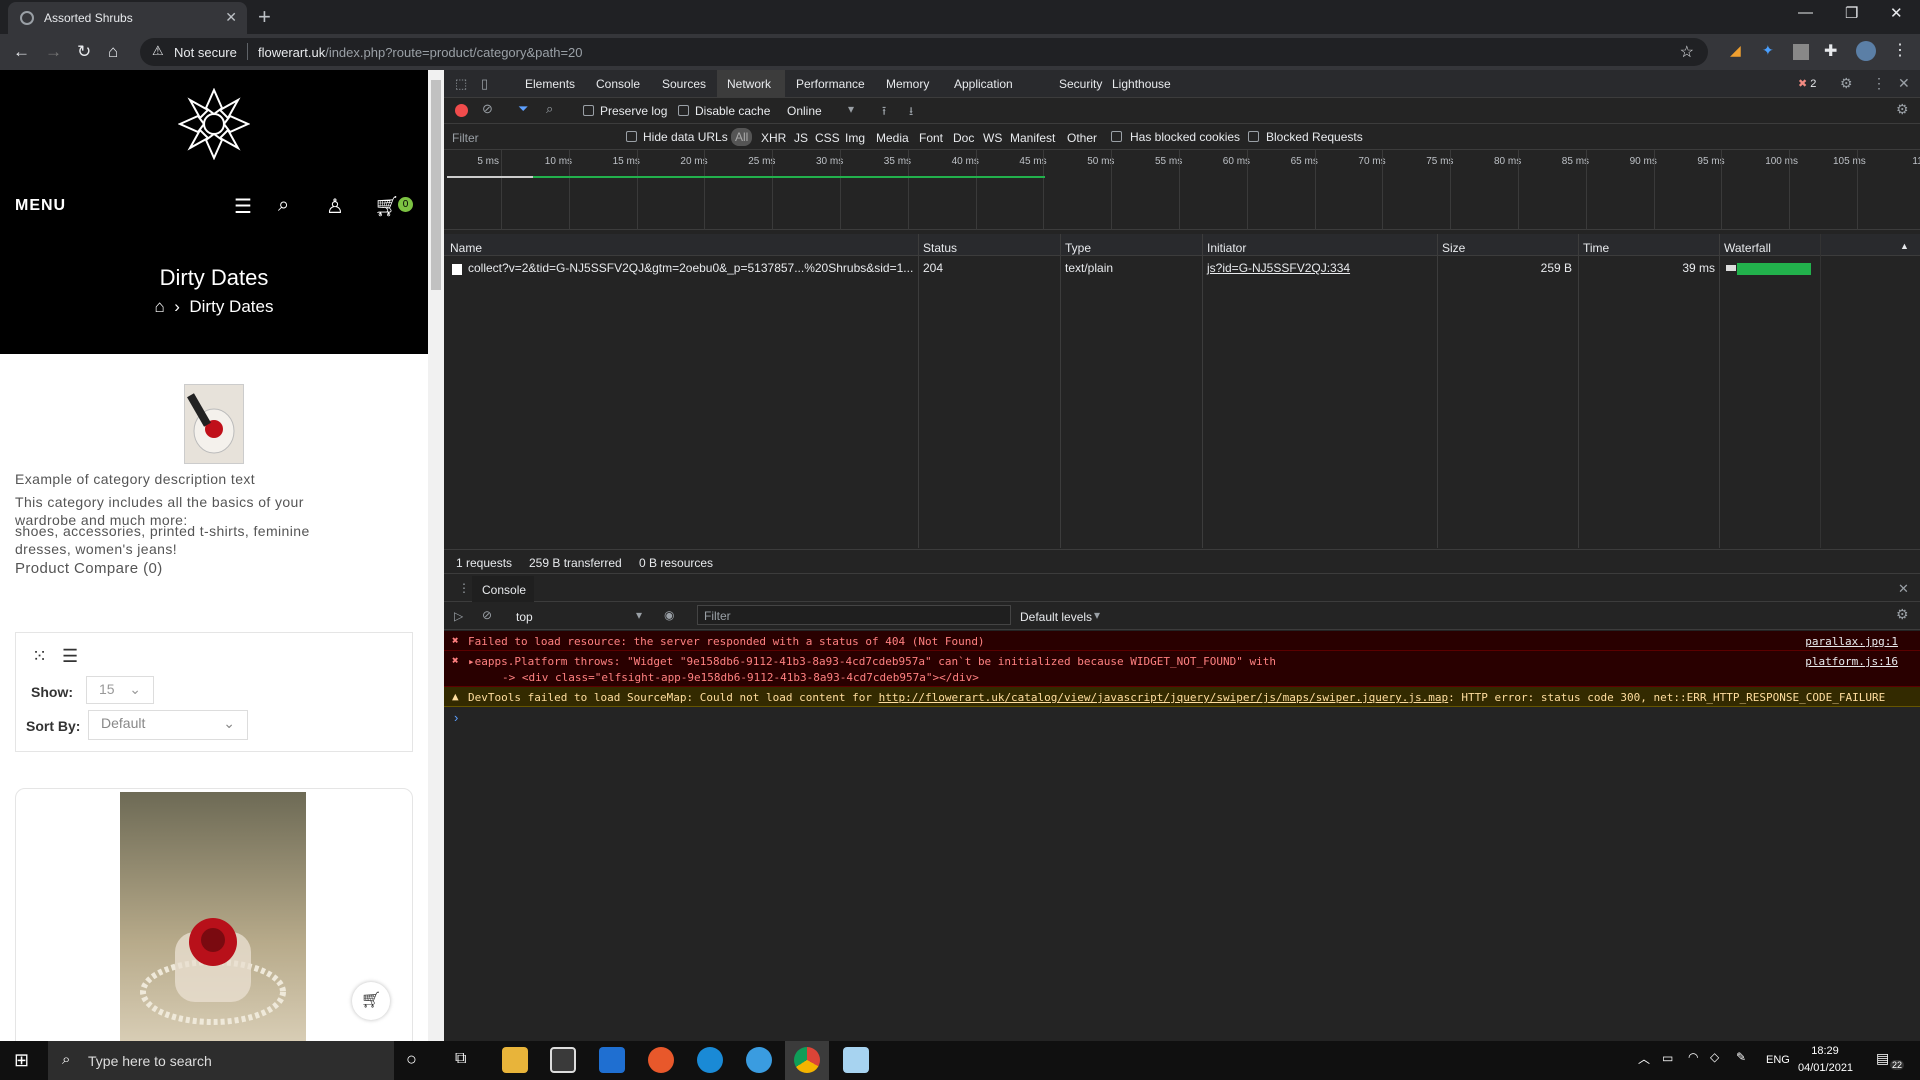 The width and height of the screenshot is (1920, 1080). I want to click on file-explorer-icon, so click(515, 1060).